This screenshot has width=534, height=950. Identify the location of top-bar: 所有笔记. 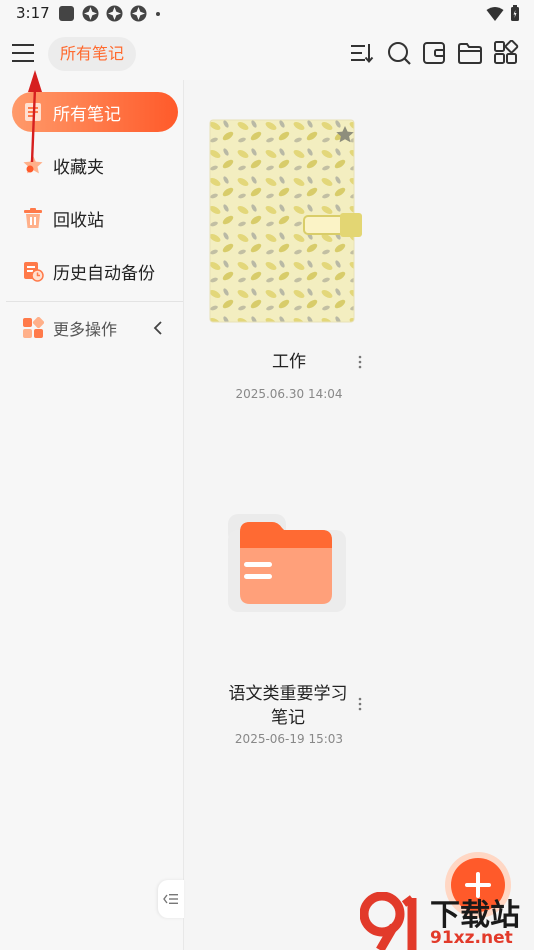
(267, 54).